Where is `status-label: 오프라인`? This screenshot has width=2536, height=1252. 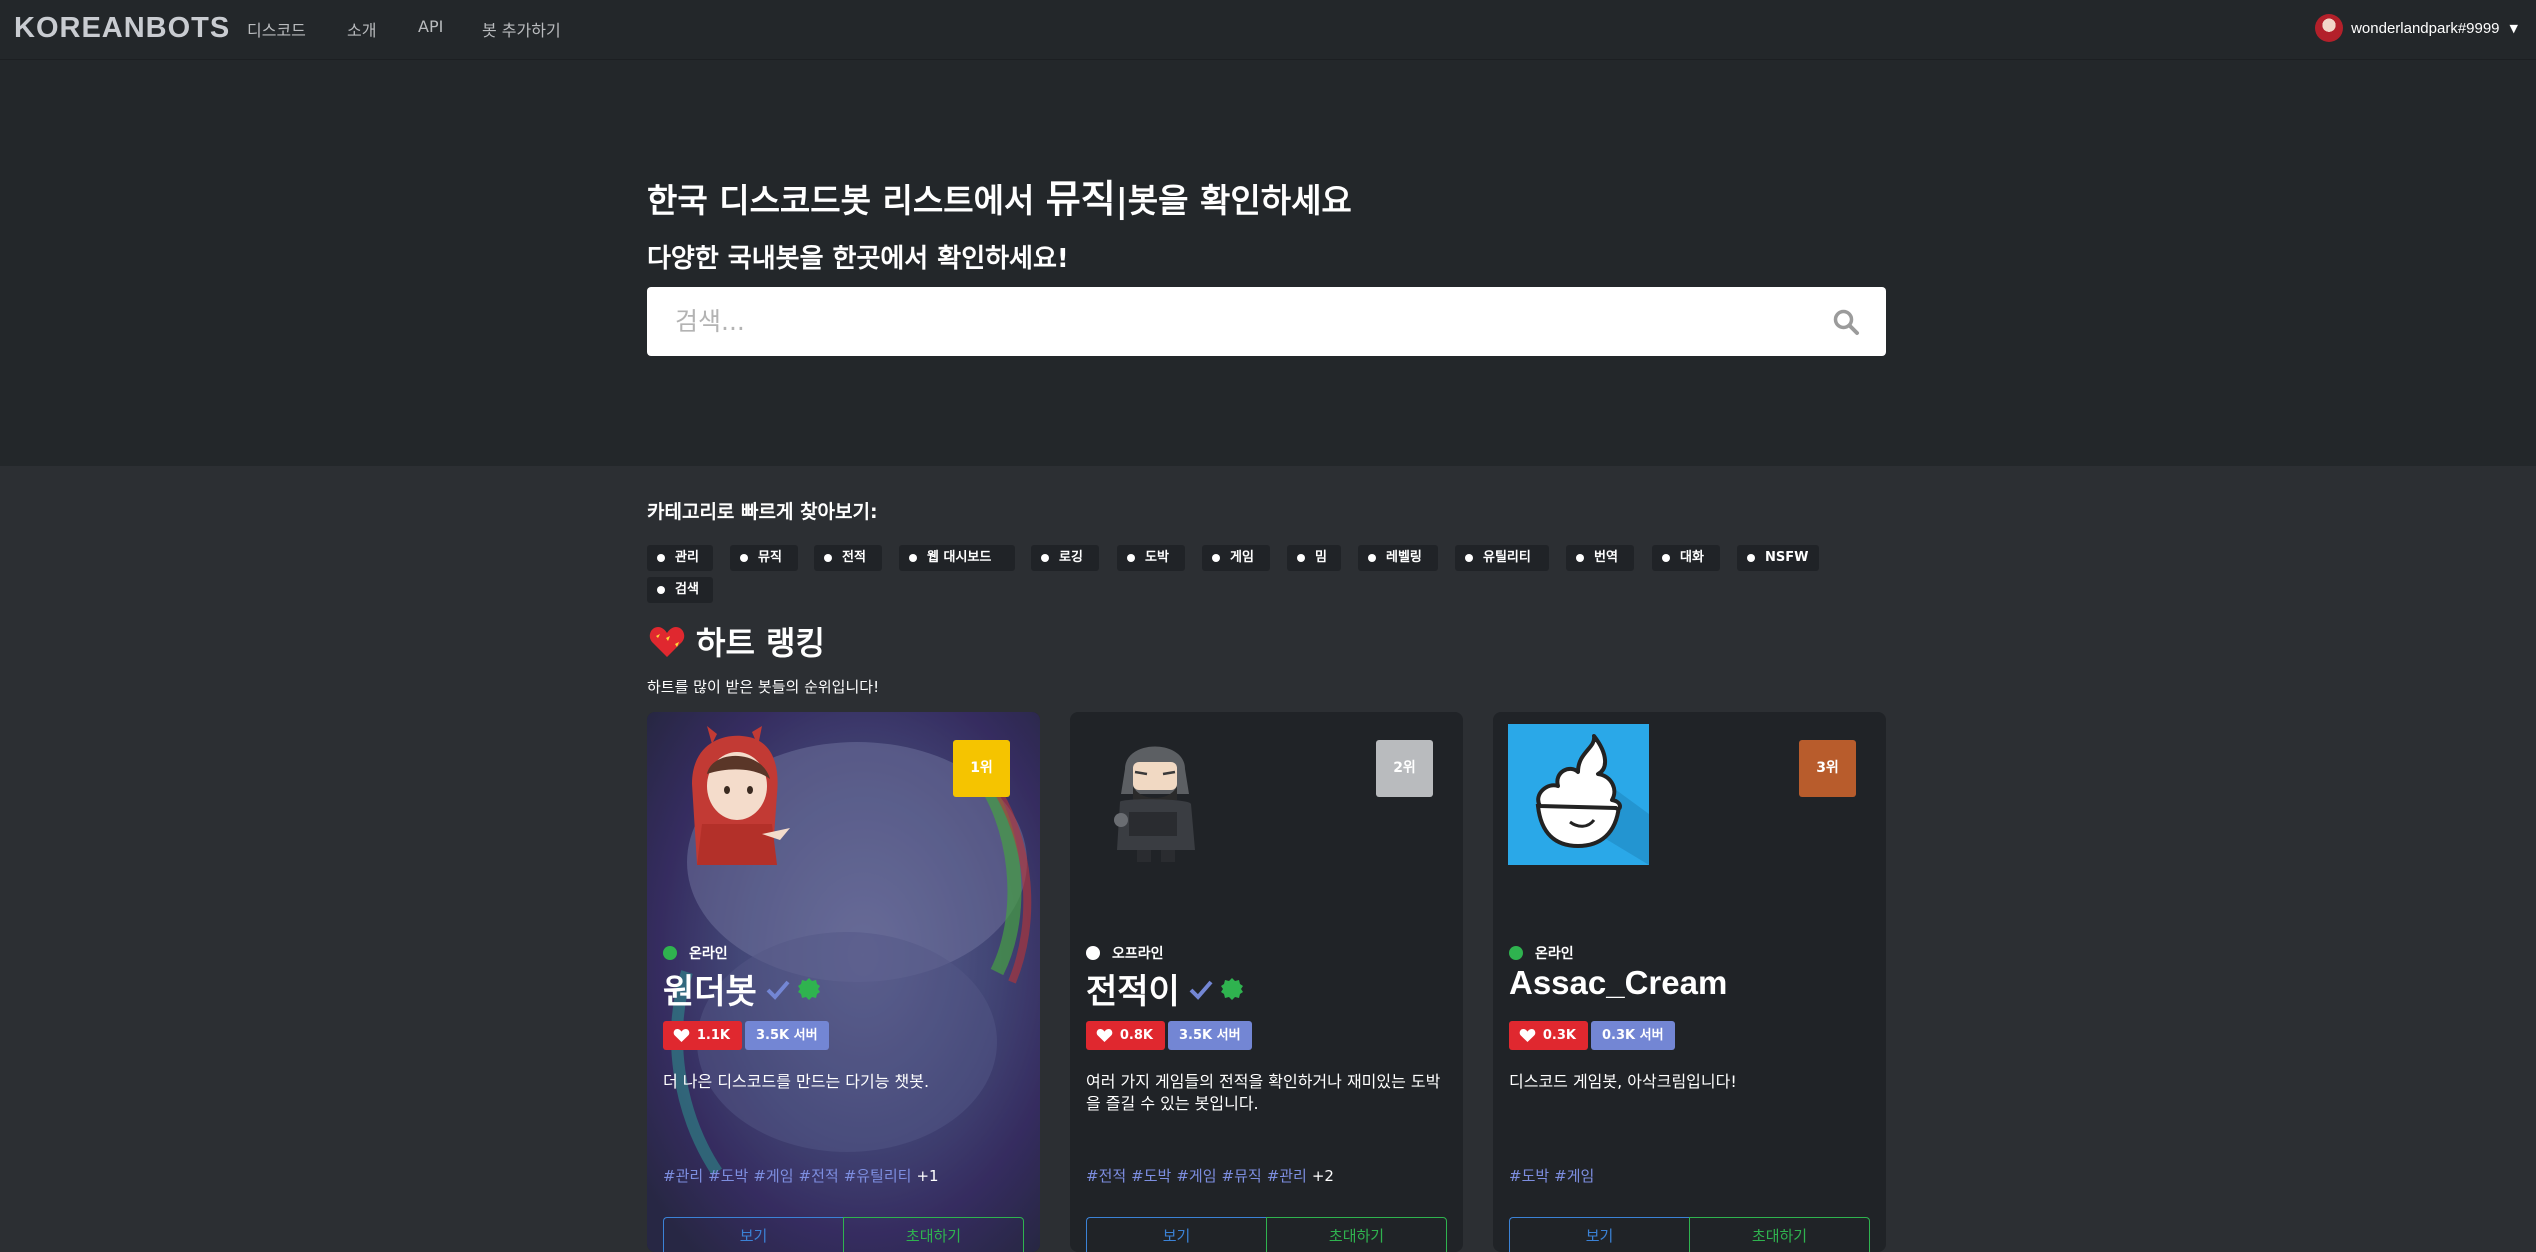
status-label: 오프라인 is located at coordinates (1138, 954).